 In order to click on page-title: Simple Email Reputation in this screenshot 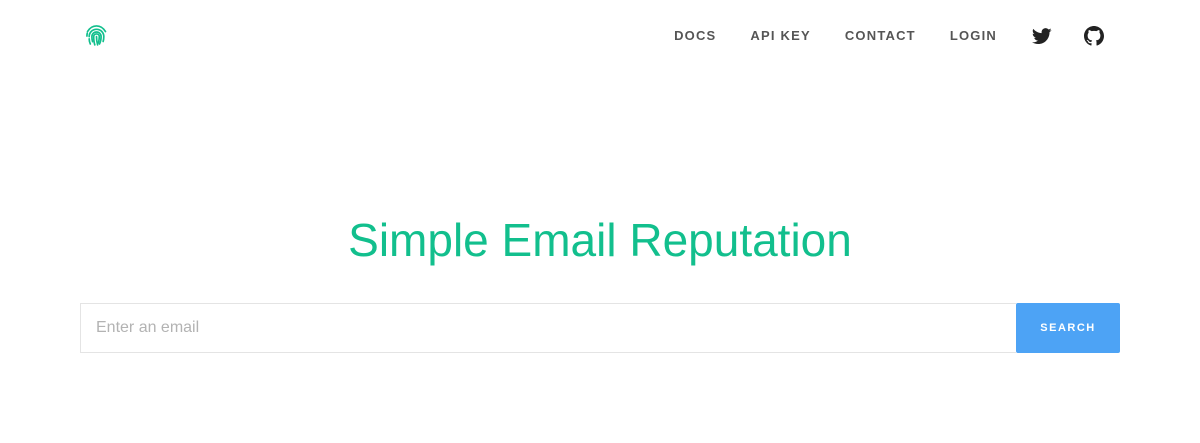, I will do `click(600, 240)`.